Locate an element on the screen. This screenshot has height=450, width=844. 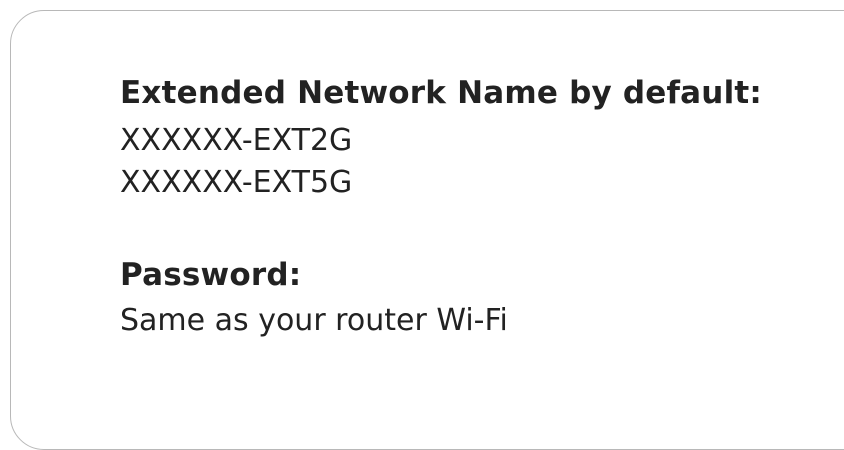
ssid-list: XXXXXX-EXT2G XXXXXX-EXT5G is located at coordinates (441, 162).